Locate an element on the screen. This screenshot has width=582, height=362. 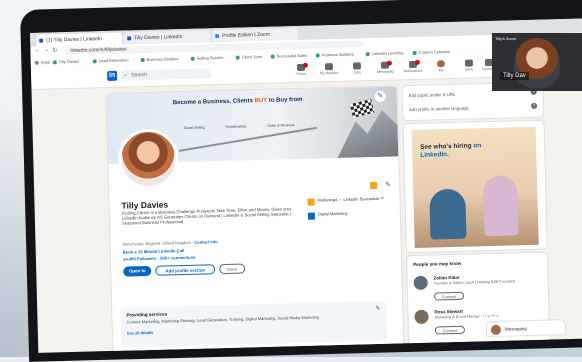
nav-home: Home is located at coordinates (301, 71).